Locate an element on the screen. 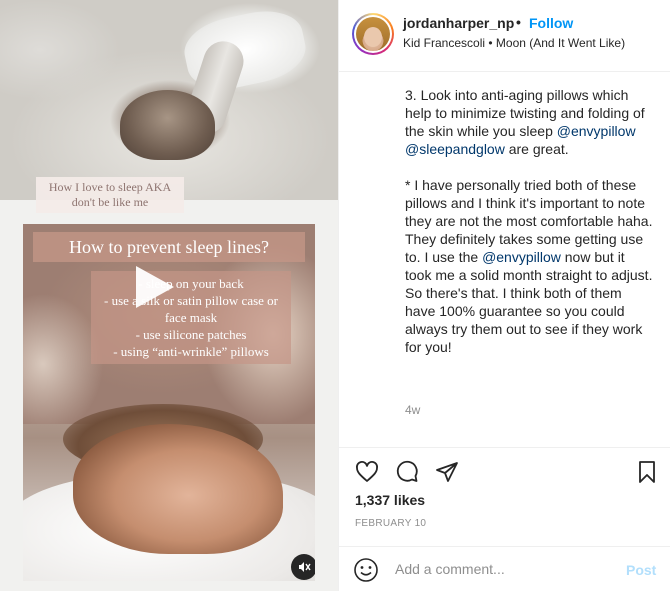 Image resolution: width=670 pixels, height=591 pixels. avatar-story-ring is located at coordinates (373, 34).